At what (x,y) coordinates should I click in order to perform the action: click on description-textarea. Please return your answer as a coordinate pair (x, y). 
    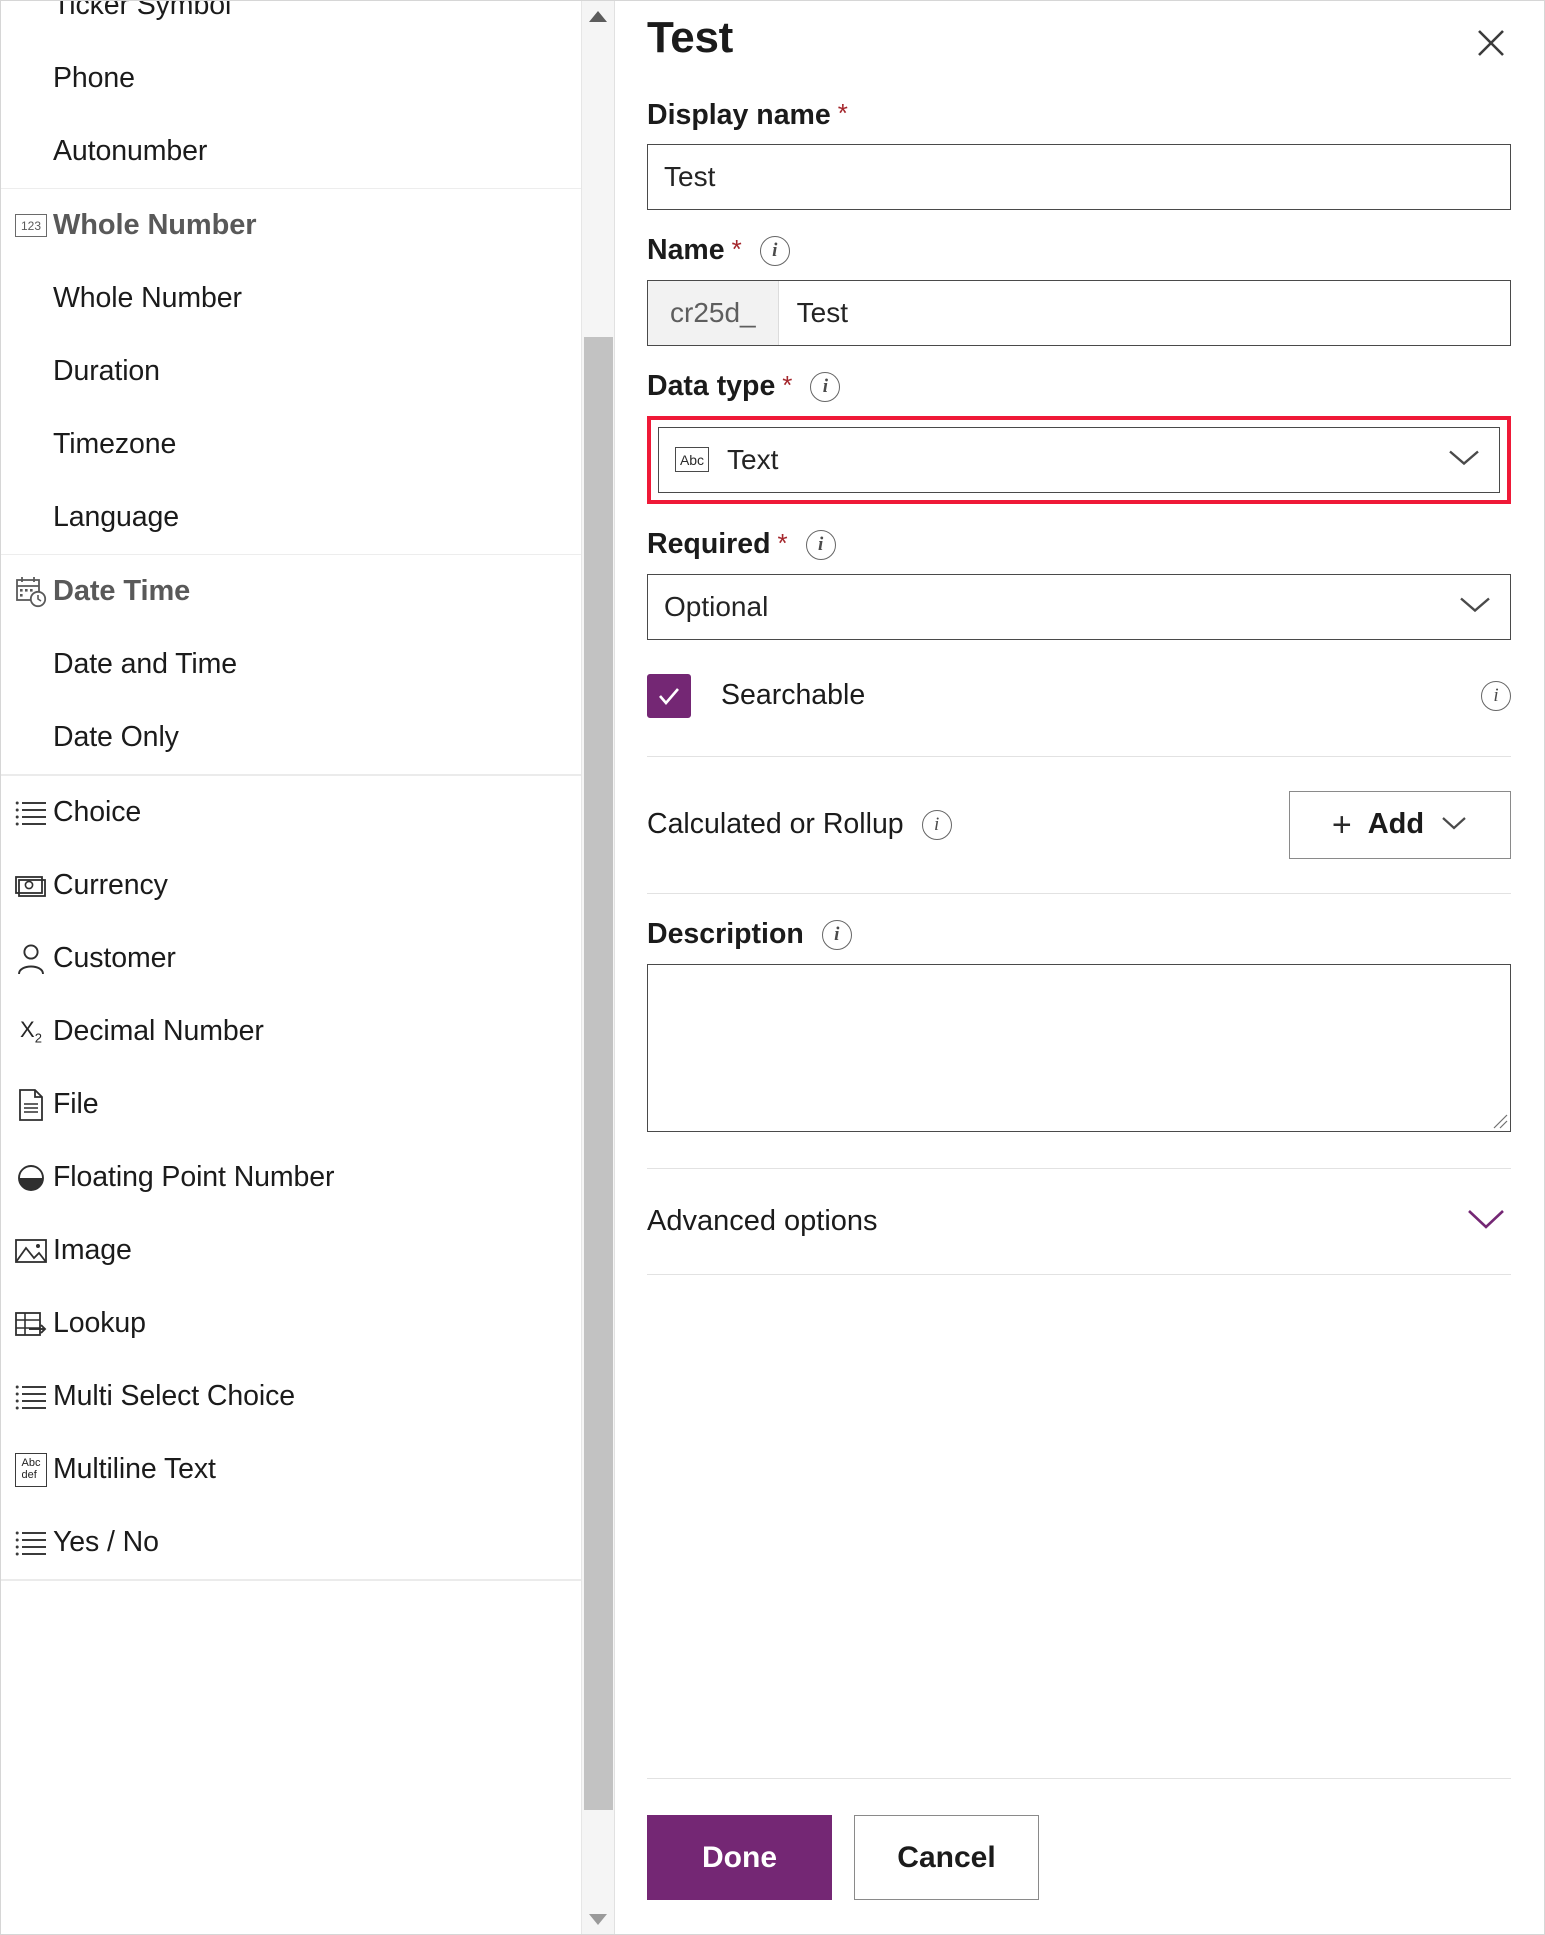
    Looking at the image, I should click on (1079, 1047).